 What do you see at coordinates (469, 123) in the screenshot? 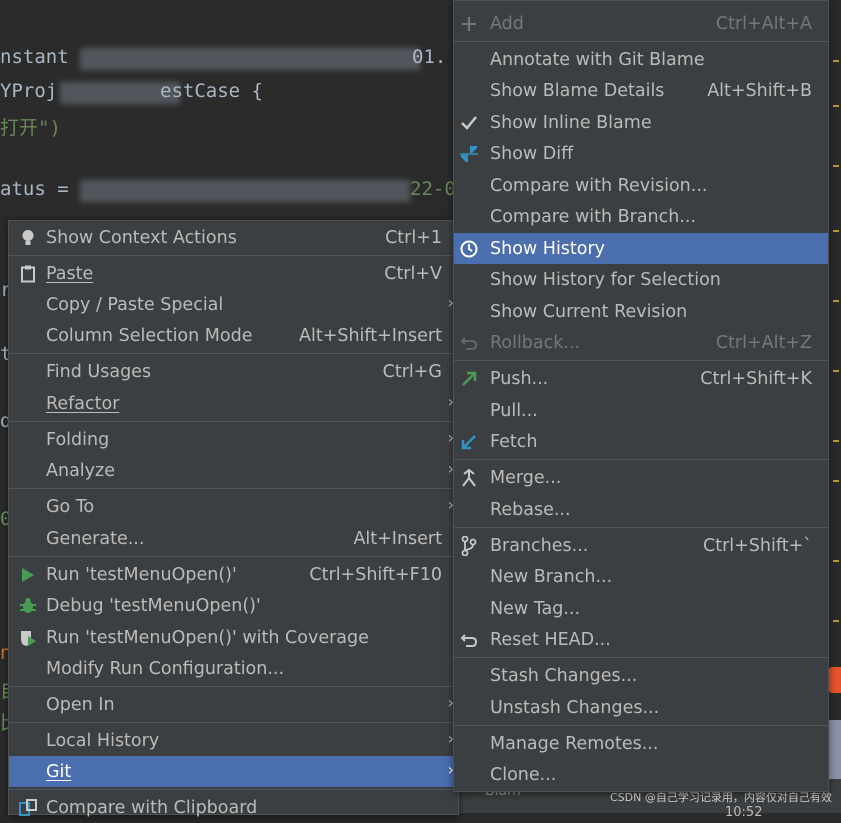
I see `check-icon` at bounding box center [469, 123].